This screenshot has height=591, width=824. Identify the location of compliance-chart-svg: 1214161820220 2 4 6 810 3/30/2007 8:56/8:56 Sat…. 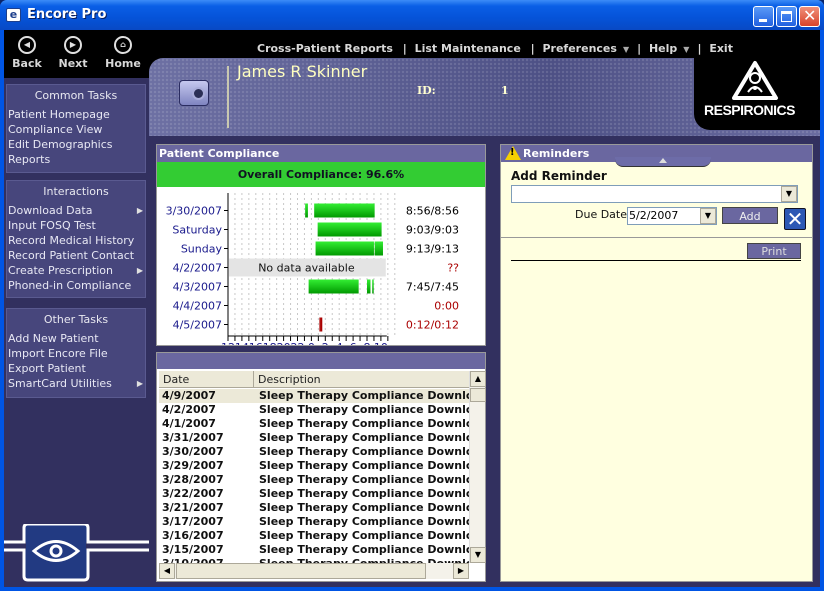
(312, 269).